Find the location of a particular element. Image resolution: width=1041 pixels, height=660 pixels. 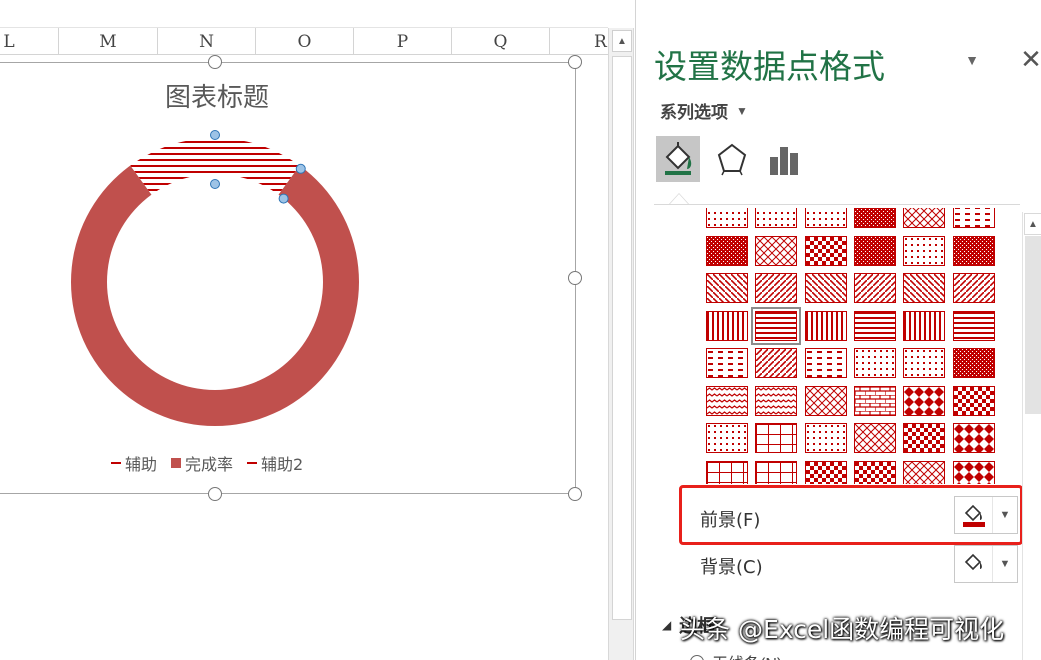

column-header-p: P is located at coordinates (403, 41).